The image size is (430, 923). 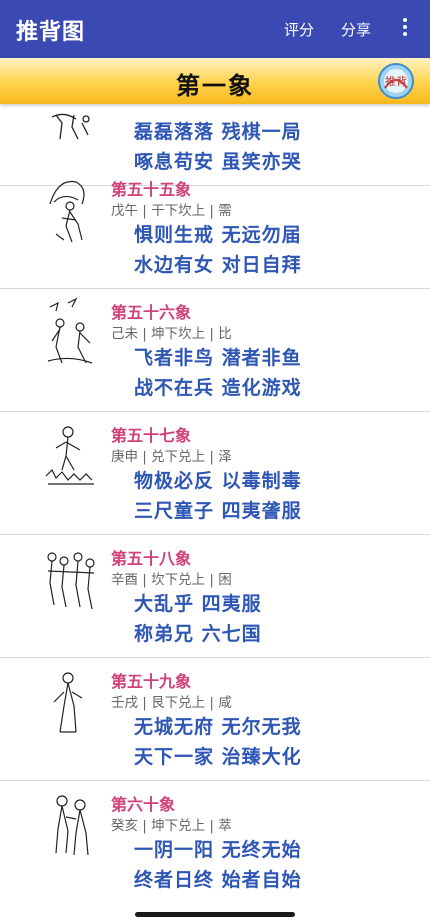 What do you see at coordinates (215, 29) in the screenshot?
I see `app-bar: 推背图 评分 分享` at bounding box center [215, 29].